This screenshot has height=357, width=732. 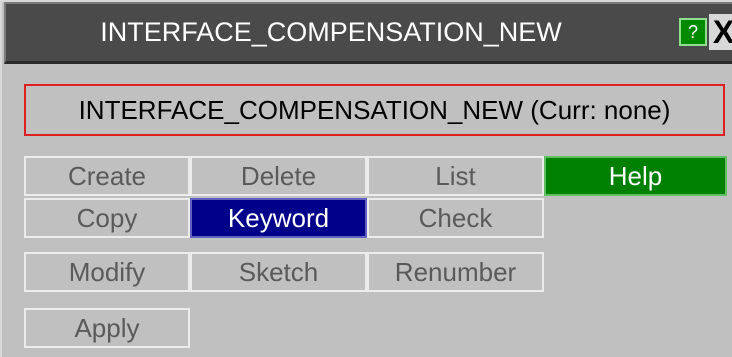 What do you see at coordinates (455, 176) in the screenshot?
I see `list-button: List` at bounding box center [455, 176].